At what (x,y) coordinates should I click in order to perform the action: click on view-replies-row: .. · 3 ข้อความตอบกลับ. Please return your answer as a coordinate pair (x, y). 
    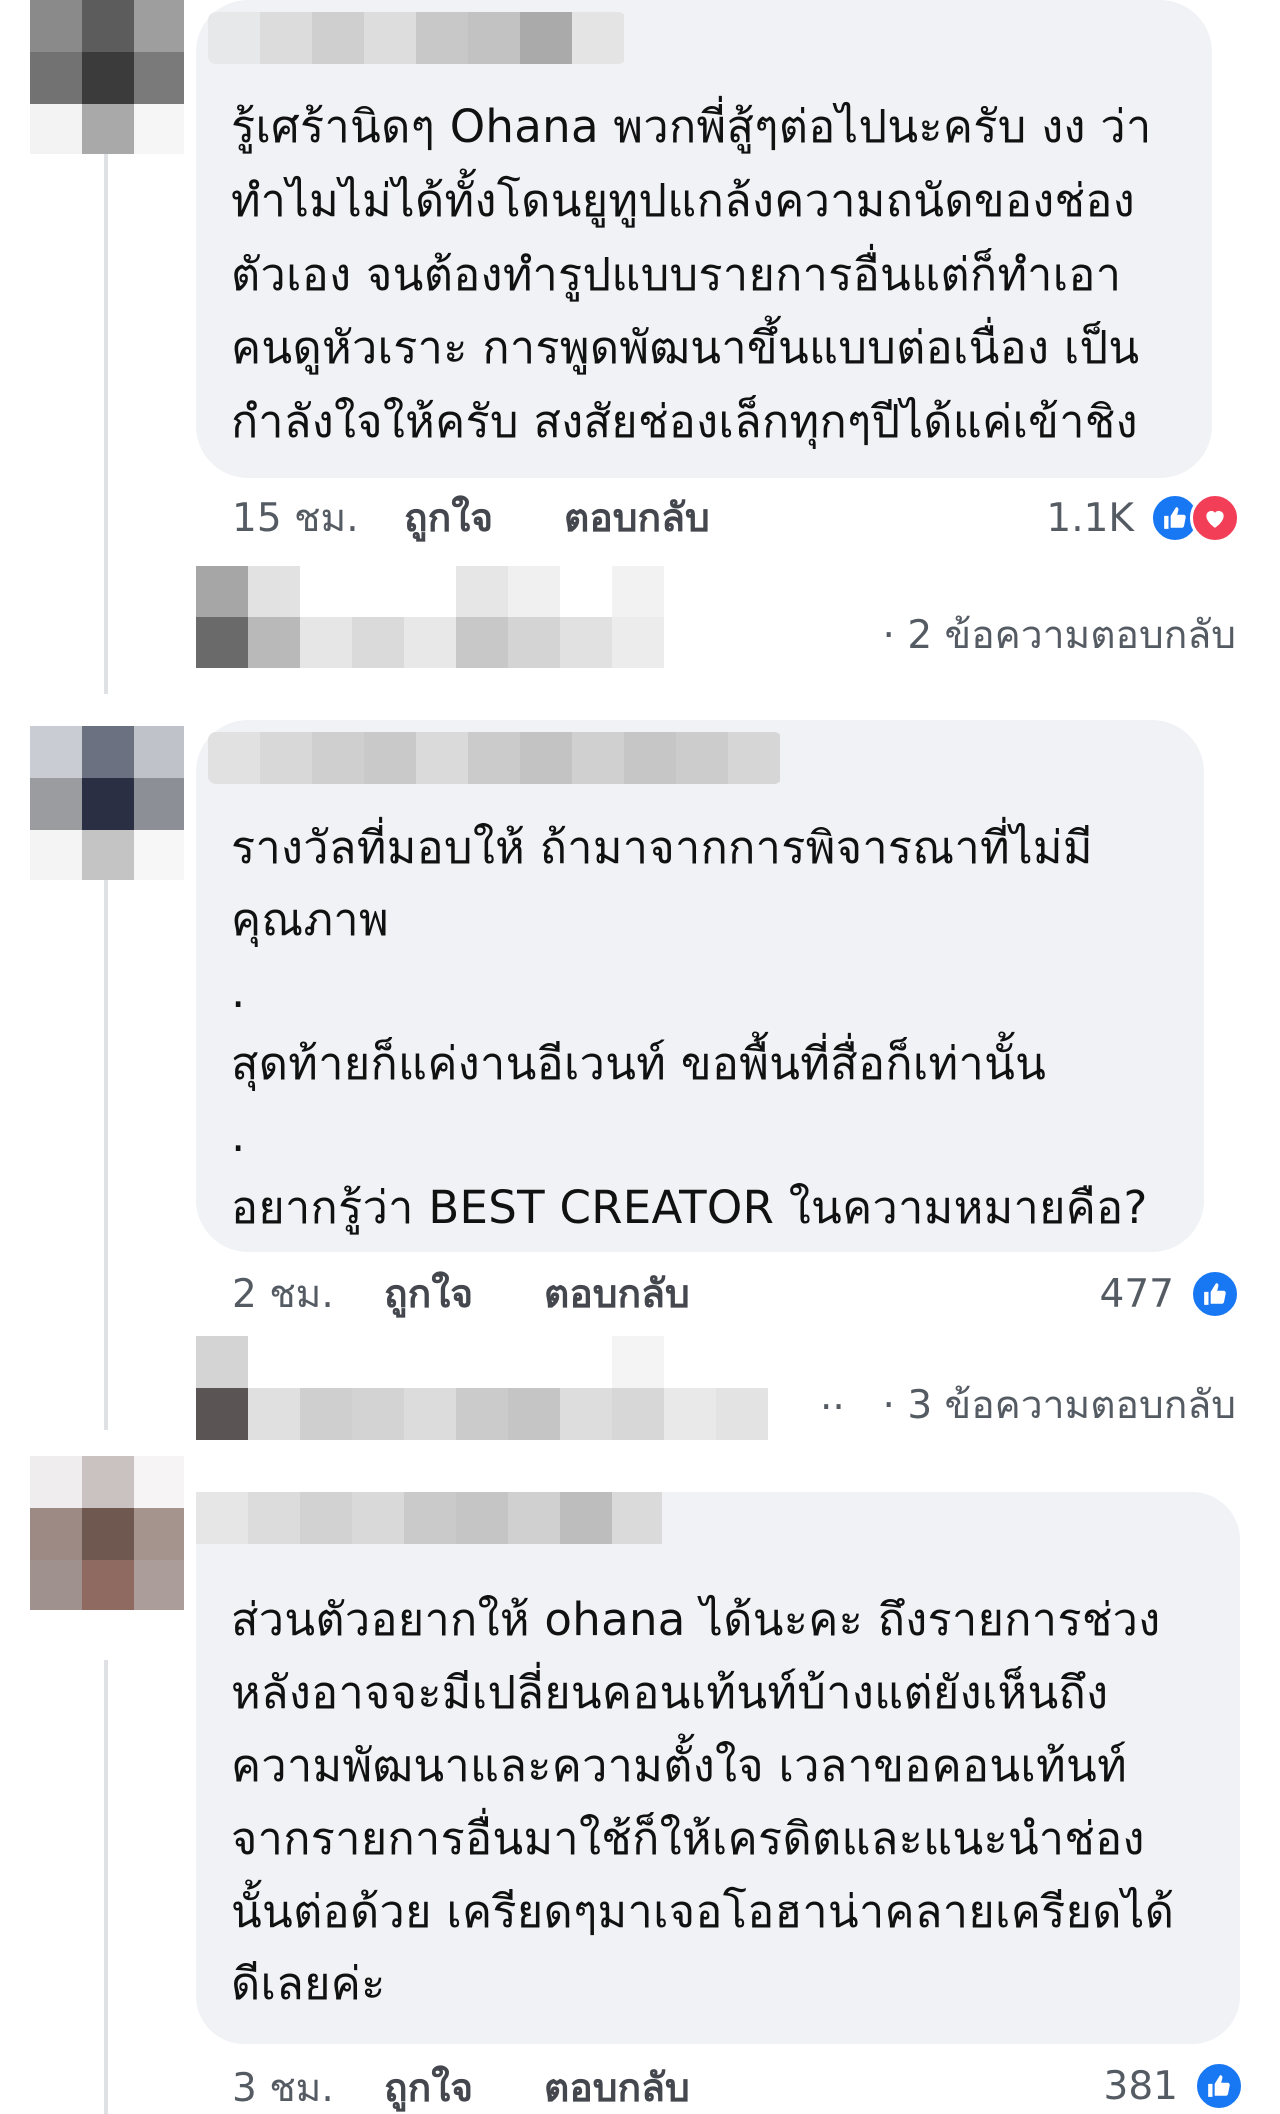
    Looking at the image, I should click on (738, 1388).